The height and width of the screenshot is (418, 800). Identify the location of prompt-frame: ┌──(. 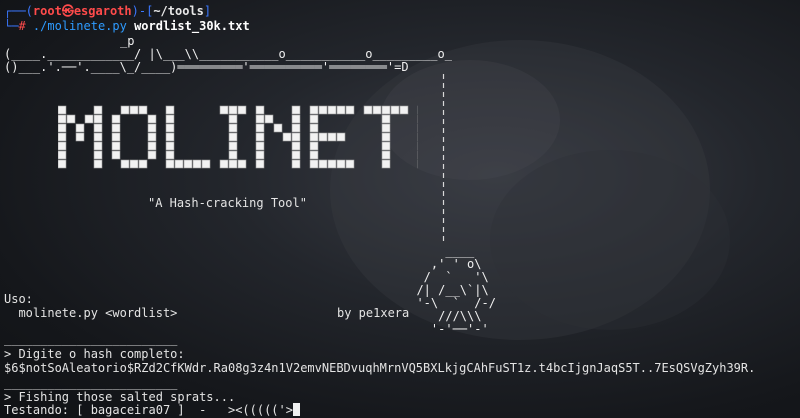
(18, 11).